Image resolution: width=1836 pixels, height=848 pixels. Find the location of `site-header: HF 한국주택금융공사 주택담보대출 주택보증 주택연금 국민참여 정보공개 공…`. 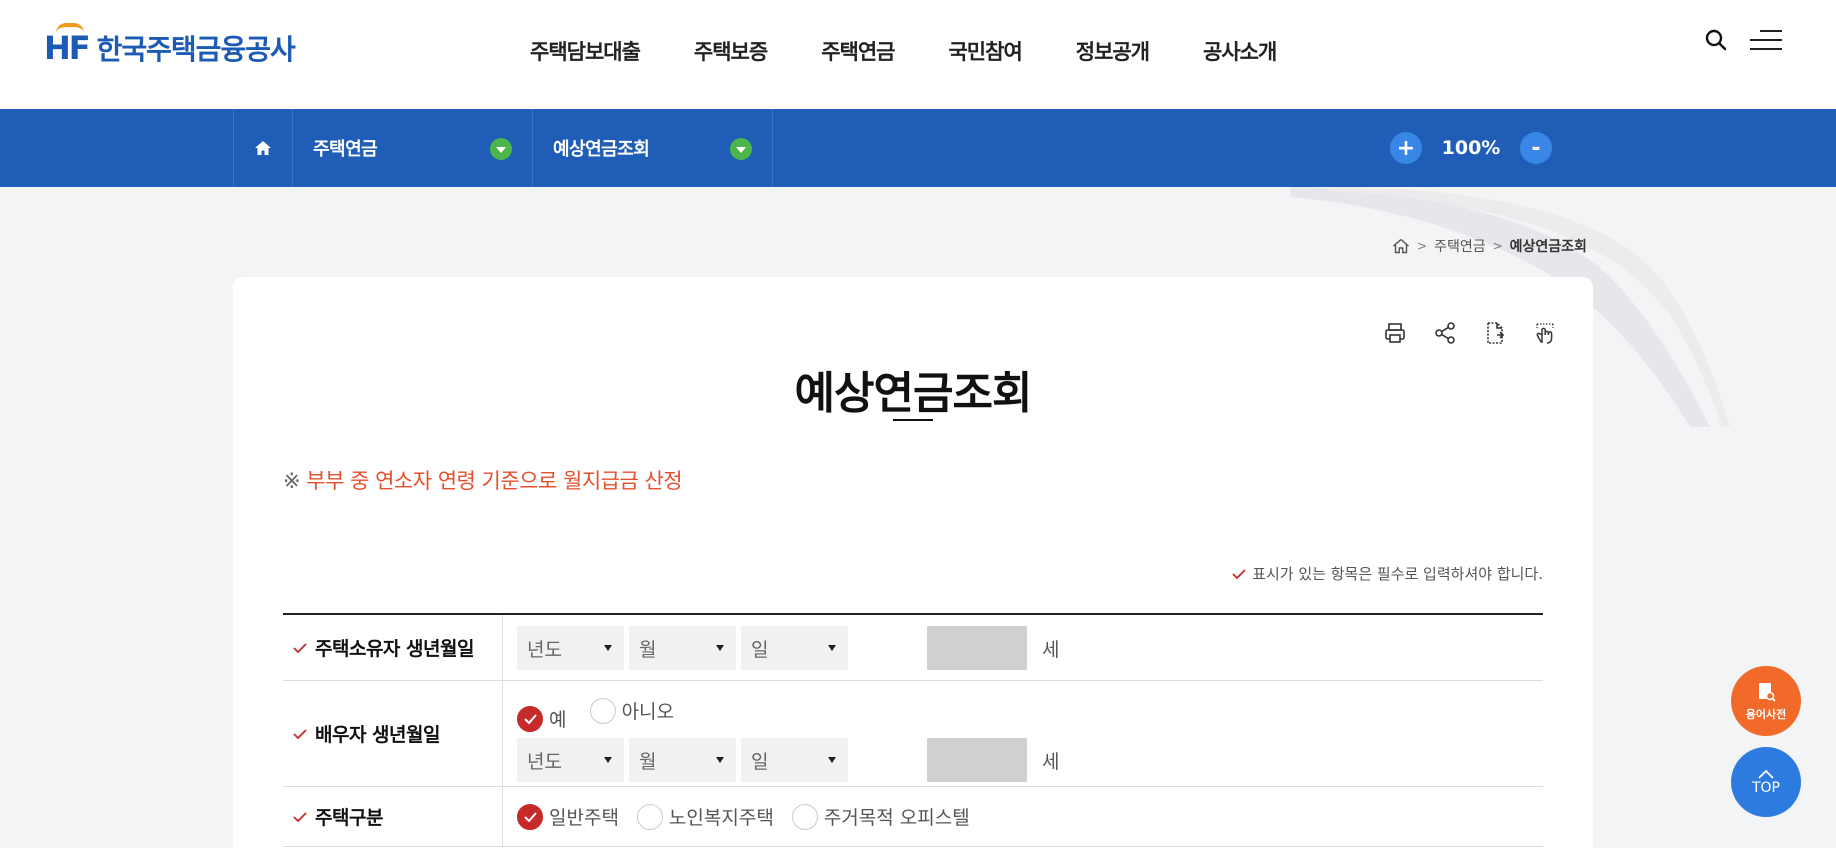

site-header: HF 한국주택금융공사 주택담보대출 주택보증 주택연금 국민참여 정보공개 공… is located at coordinates (918, 54).